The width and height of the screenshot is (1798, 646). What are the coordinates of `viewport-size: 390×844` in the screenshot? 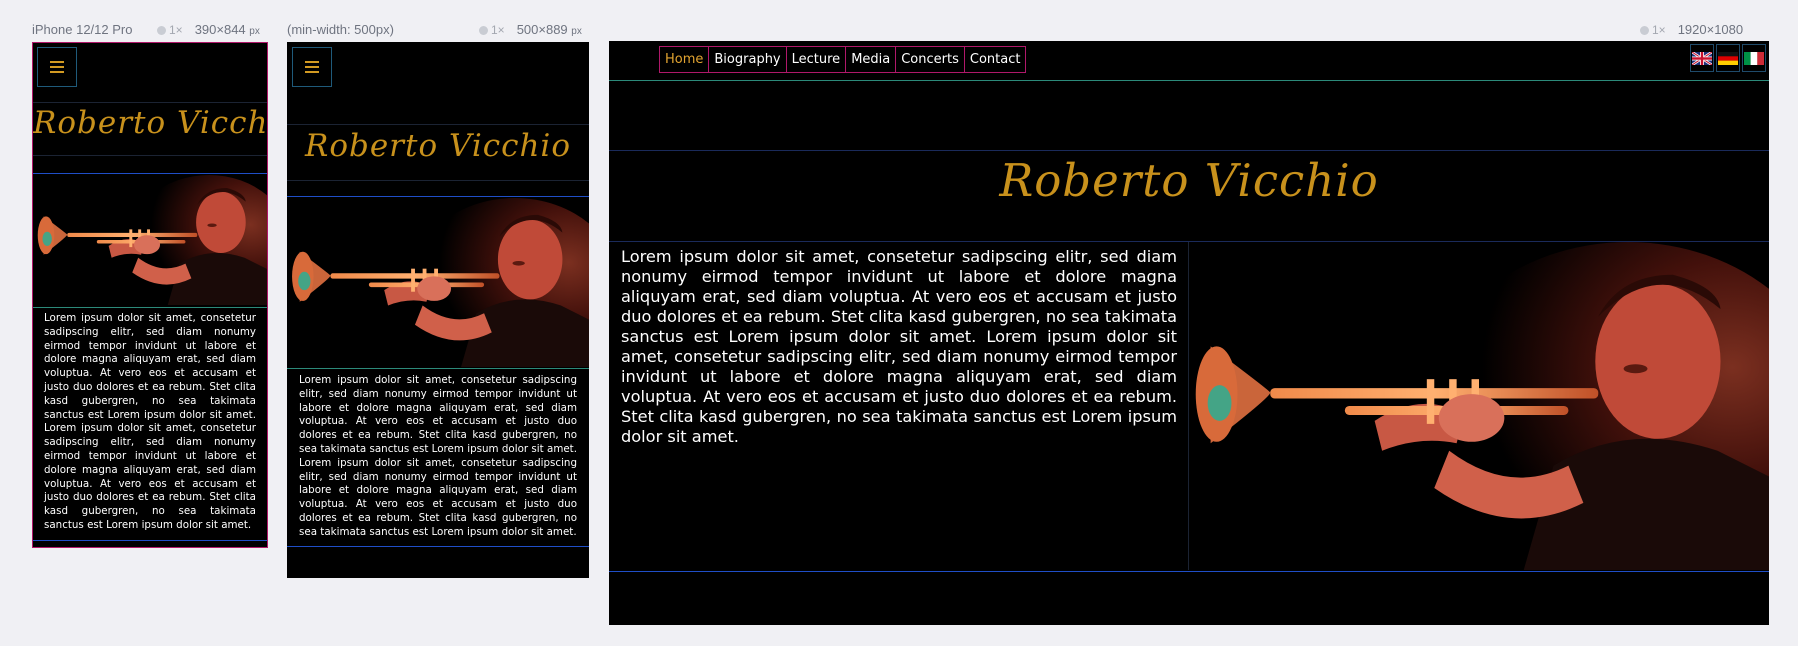 It's located at (220, 29).